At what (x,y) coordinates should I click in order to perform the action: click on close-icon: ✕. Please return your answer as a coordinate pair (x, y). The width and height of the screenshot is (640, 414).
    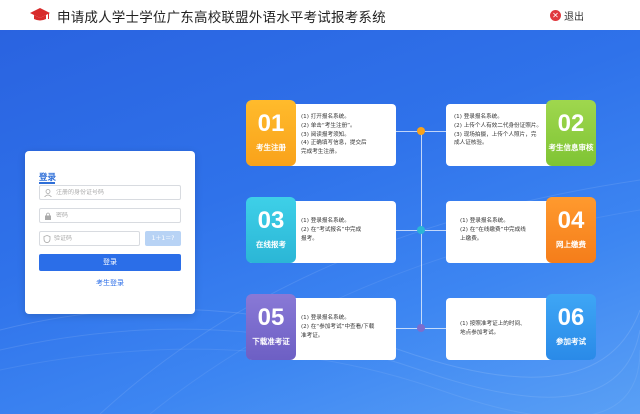
    Looking at the image, I should click on (555, 15).